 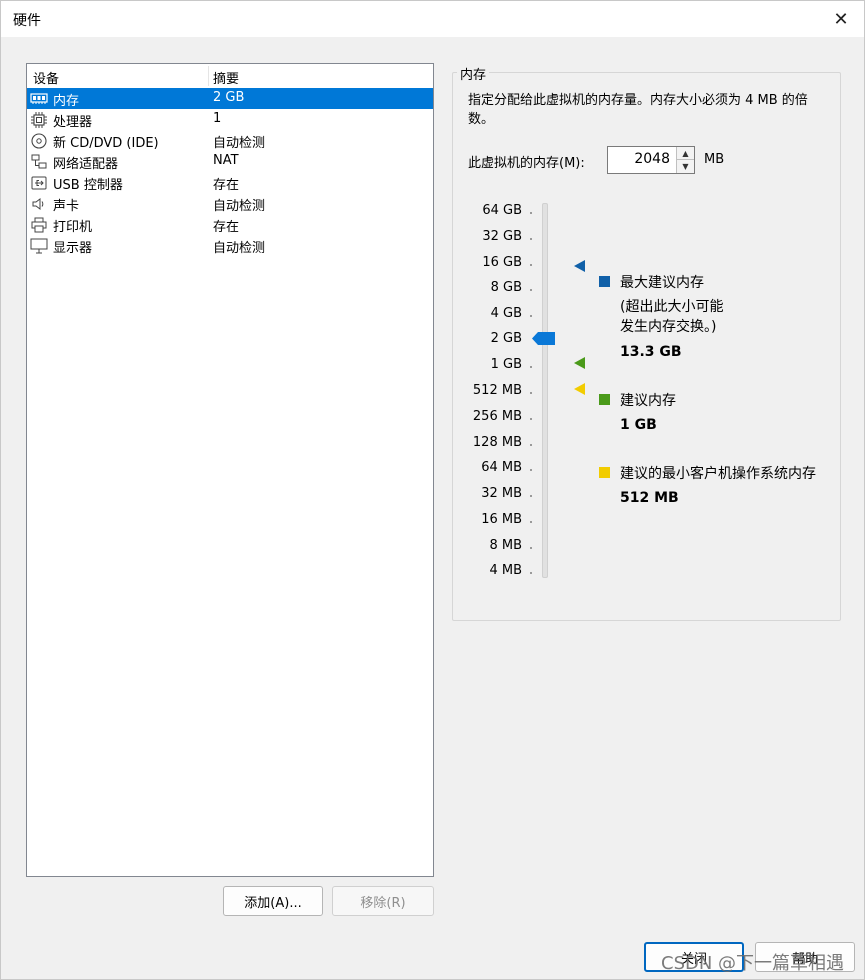 What do you see at coordinates (502, 210) in the screenshot?
I see `scale-tick-label: 64 GB` at bounding box center [502, 210].